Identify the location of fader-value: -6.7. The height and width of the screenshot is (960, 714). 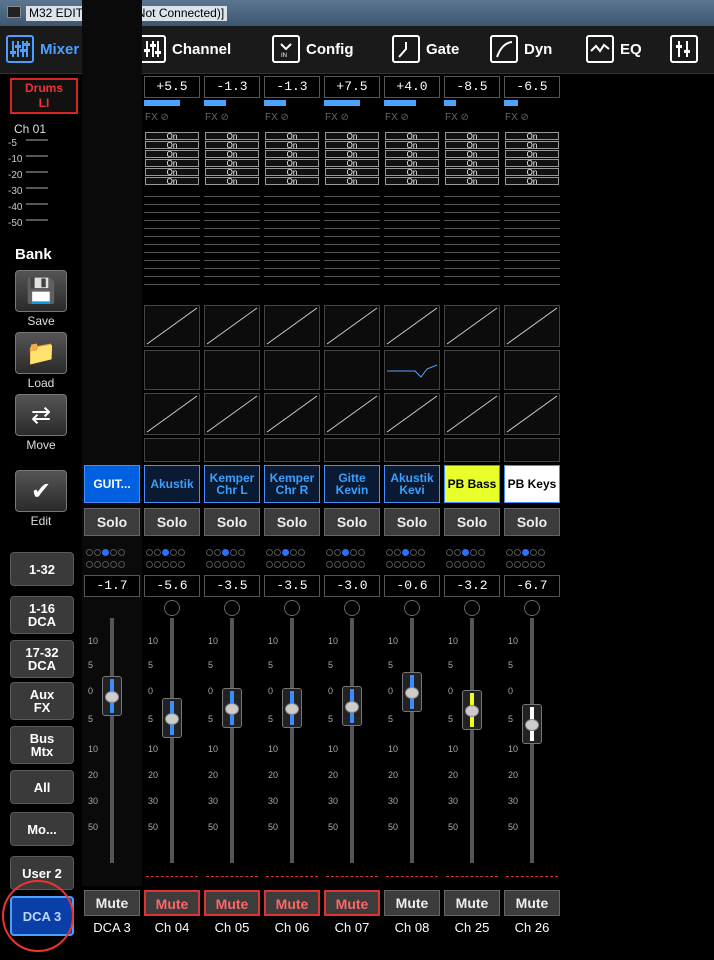
(532, 586).